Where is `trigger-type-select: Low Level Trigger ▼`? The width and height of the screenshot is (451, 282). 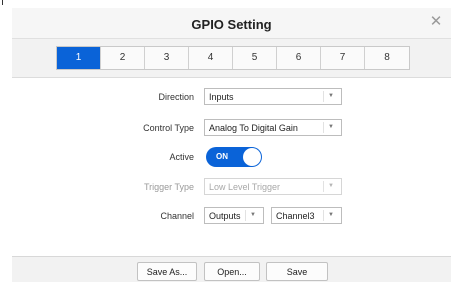
trigger-type-select: Low Level Trigger ▼ is located at coordinates (273, 186).